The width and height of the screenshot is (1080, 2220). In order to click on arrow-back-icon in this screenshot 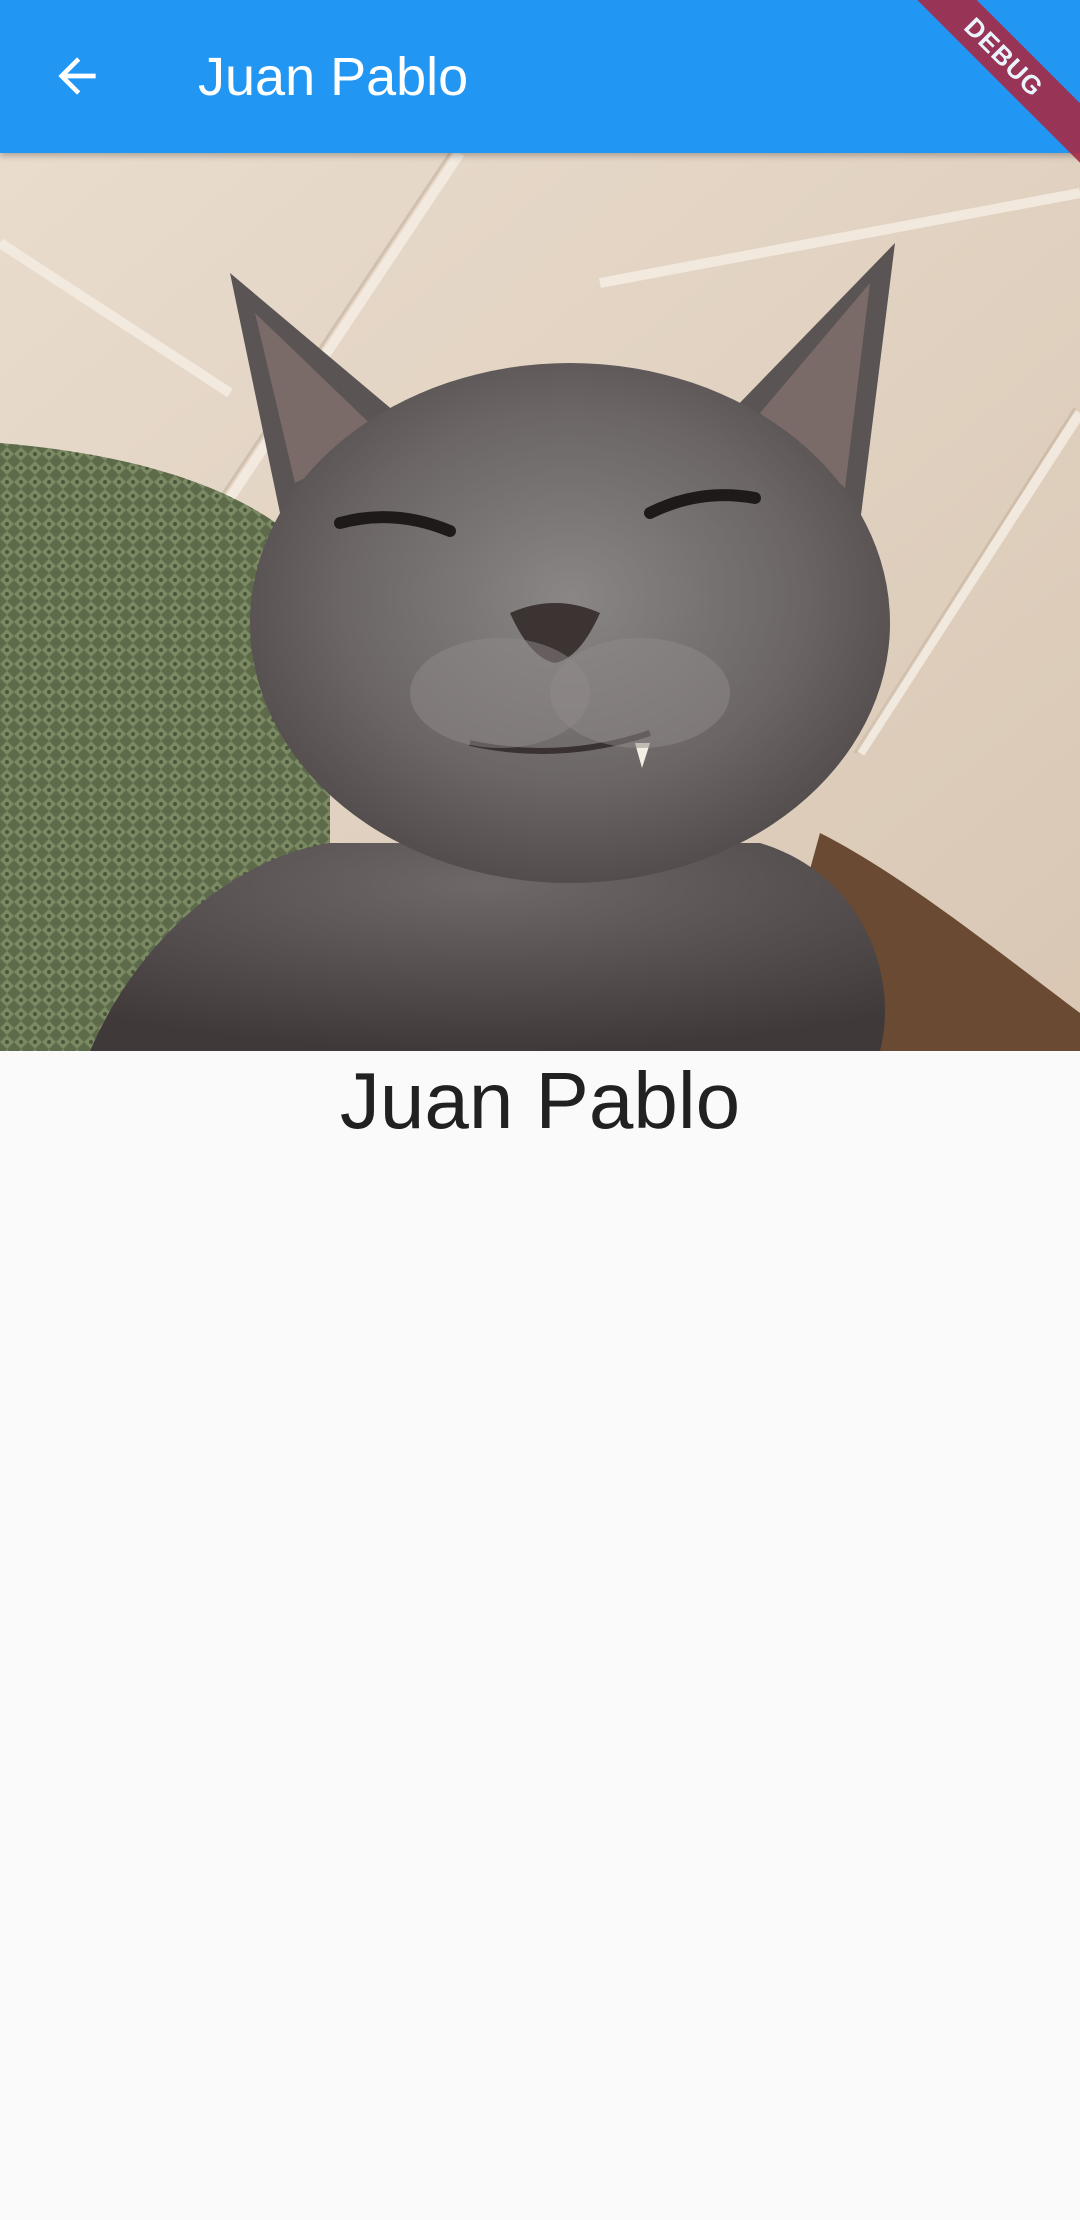, I will do `click(77, 76)`.